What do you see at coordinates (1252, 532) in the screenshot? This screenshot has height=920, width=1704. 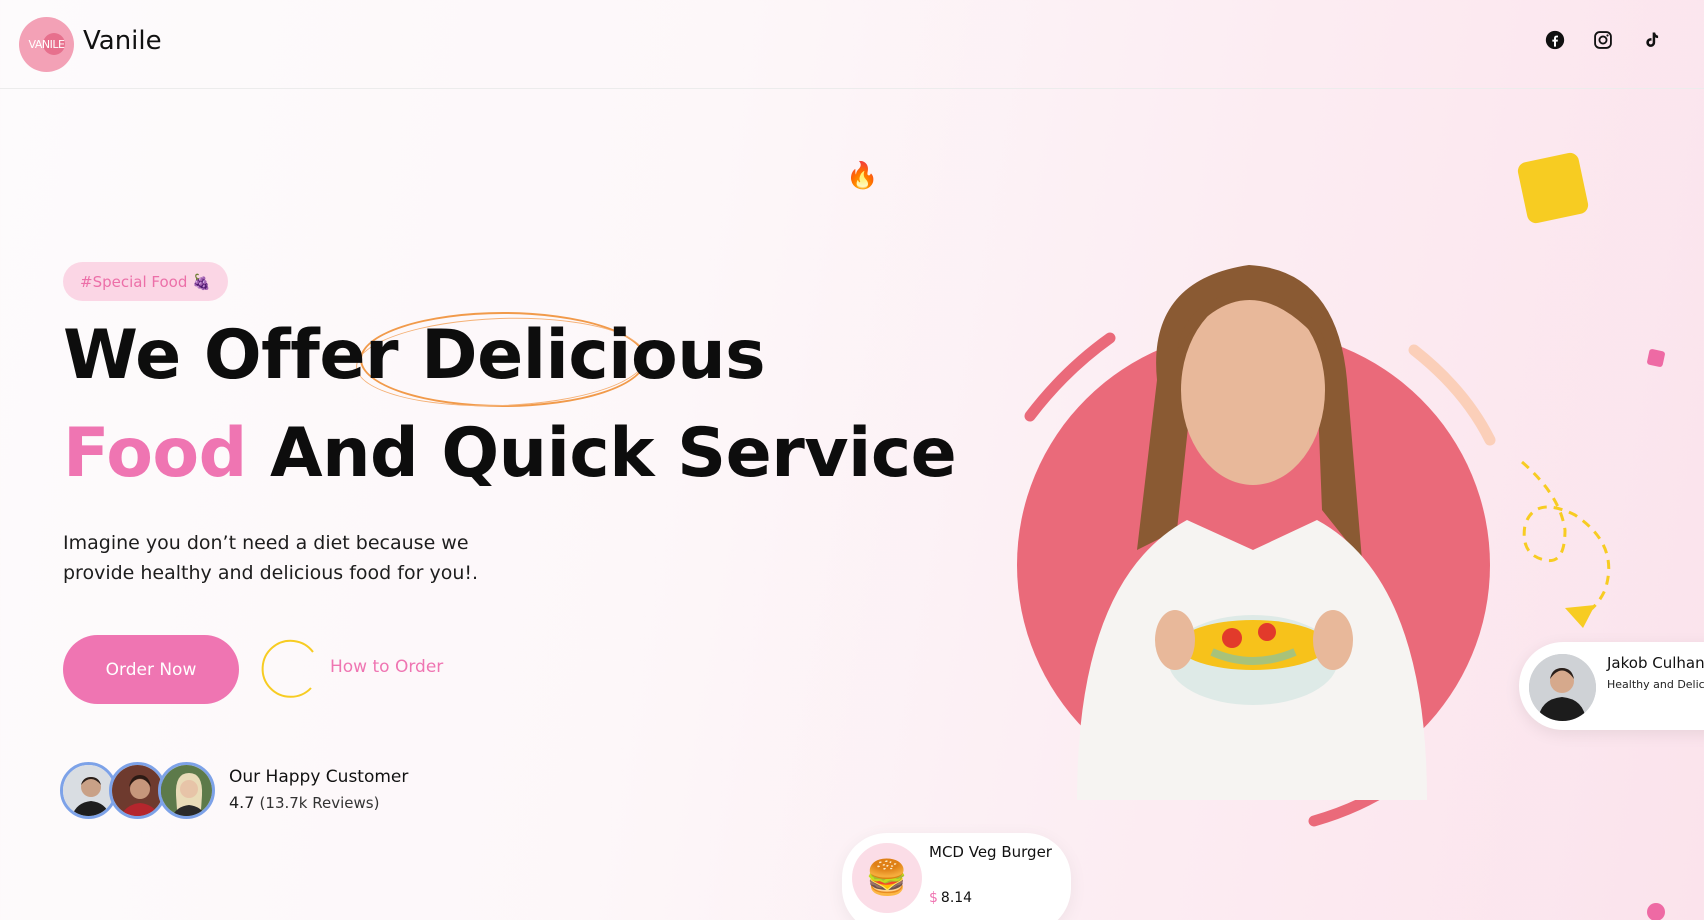 I see `woman-with-salad-image` at bounding box center [1252, 532].